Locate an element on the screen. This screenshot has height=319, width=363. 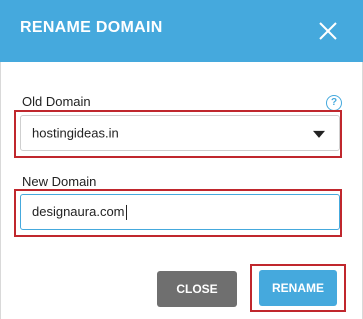
new-domain-label: New Domain is located at coordinates (59, 181).